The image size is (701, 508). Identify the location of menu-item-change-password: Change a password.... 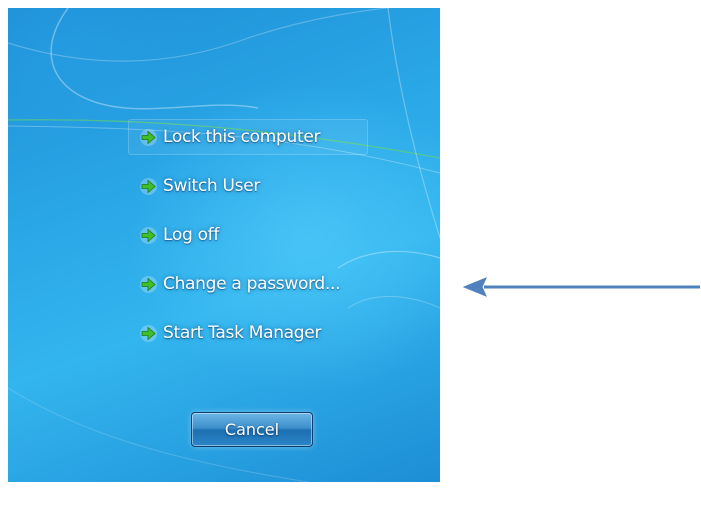
(248, 284).